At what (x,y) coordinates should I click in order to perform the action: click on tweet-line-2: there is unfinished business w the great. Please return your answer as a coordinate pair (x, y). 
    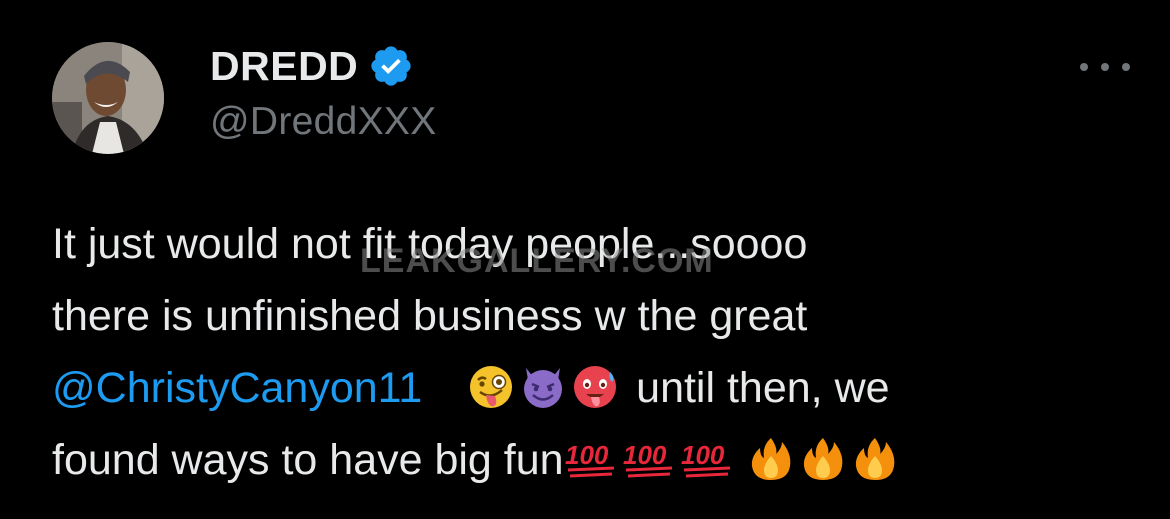
    Looking at the image, I should click on (430, 316).